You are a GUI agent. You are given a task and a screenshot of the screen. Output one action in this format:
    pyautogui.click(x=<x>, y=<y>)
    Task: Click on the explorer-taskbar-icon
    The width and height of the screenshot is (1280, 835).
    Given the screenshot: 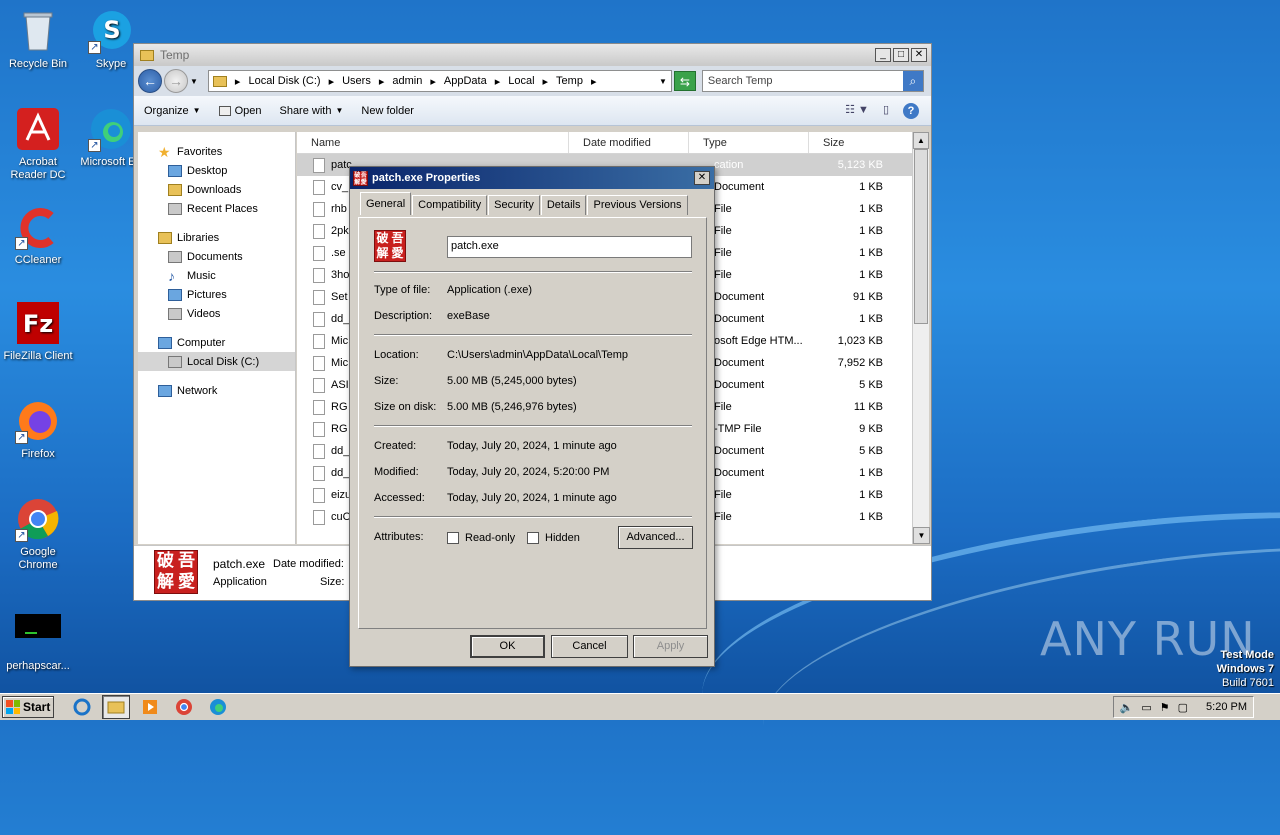 What is the action you would take?
    pyautogui.click(x=116, y=707)
    